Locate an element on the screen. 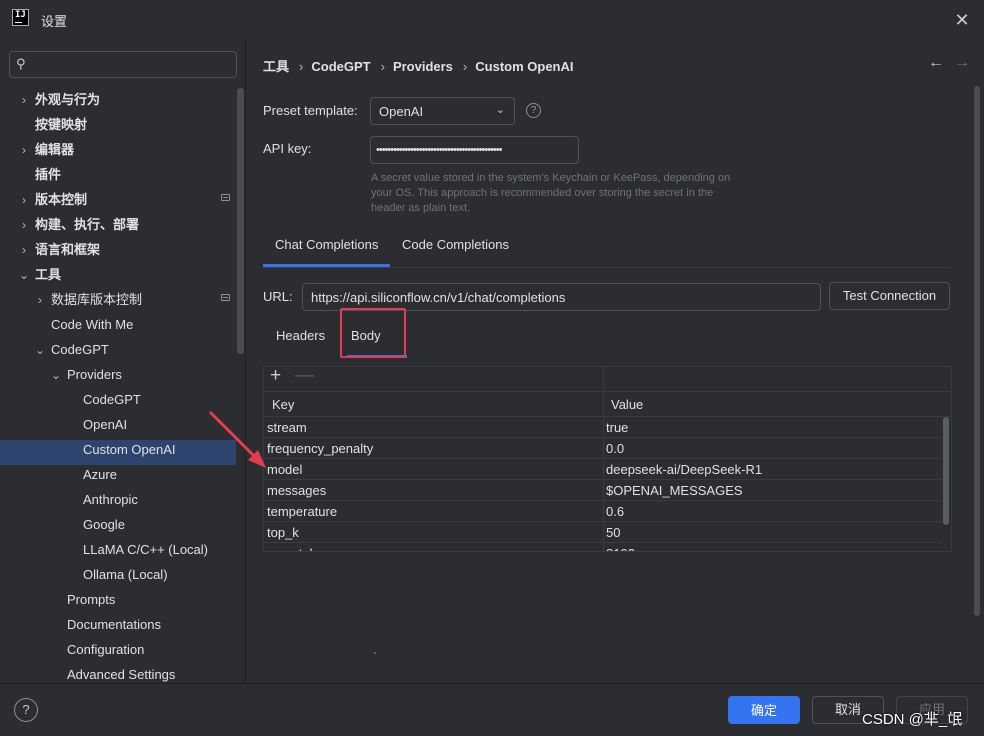  cell-value: 8192 is located at coordinates (620, 548).